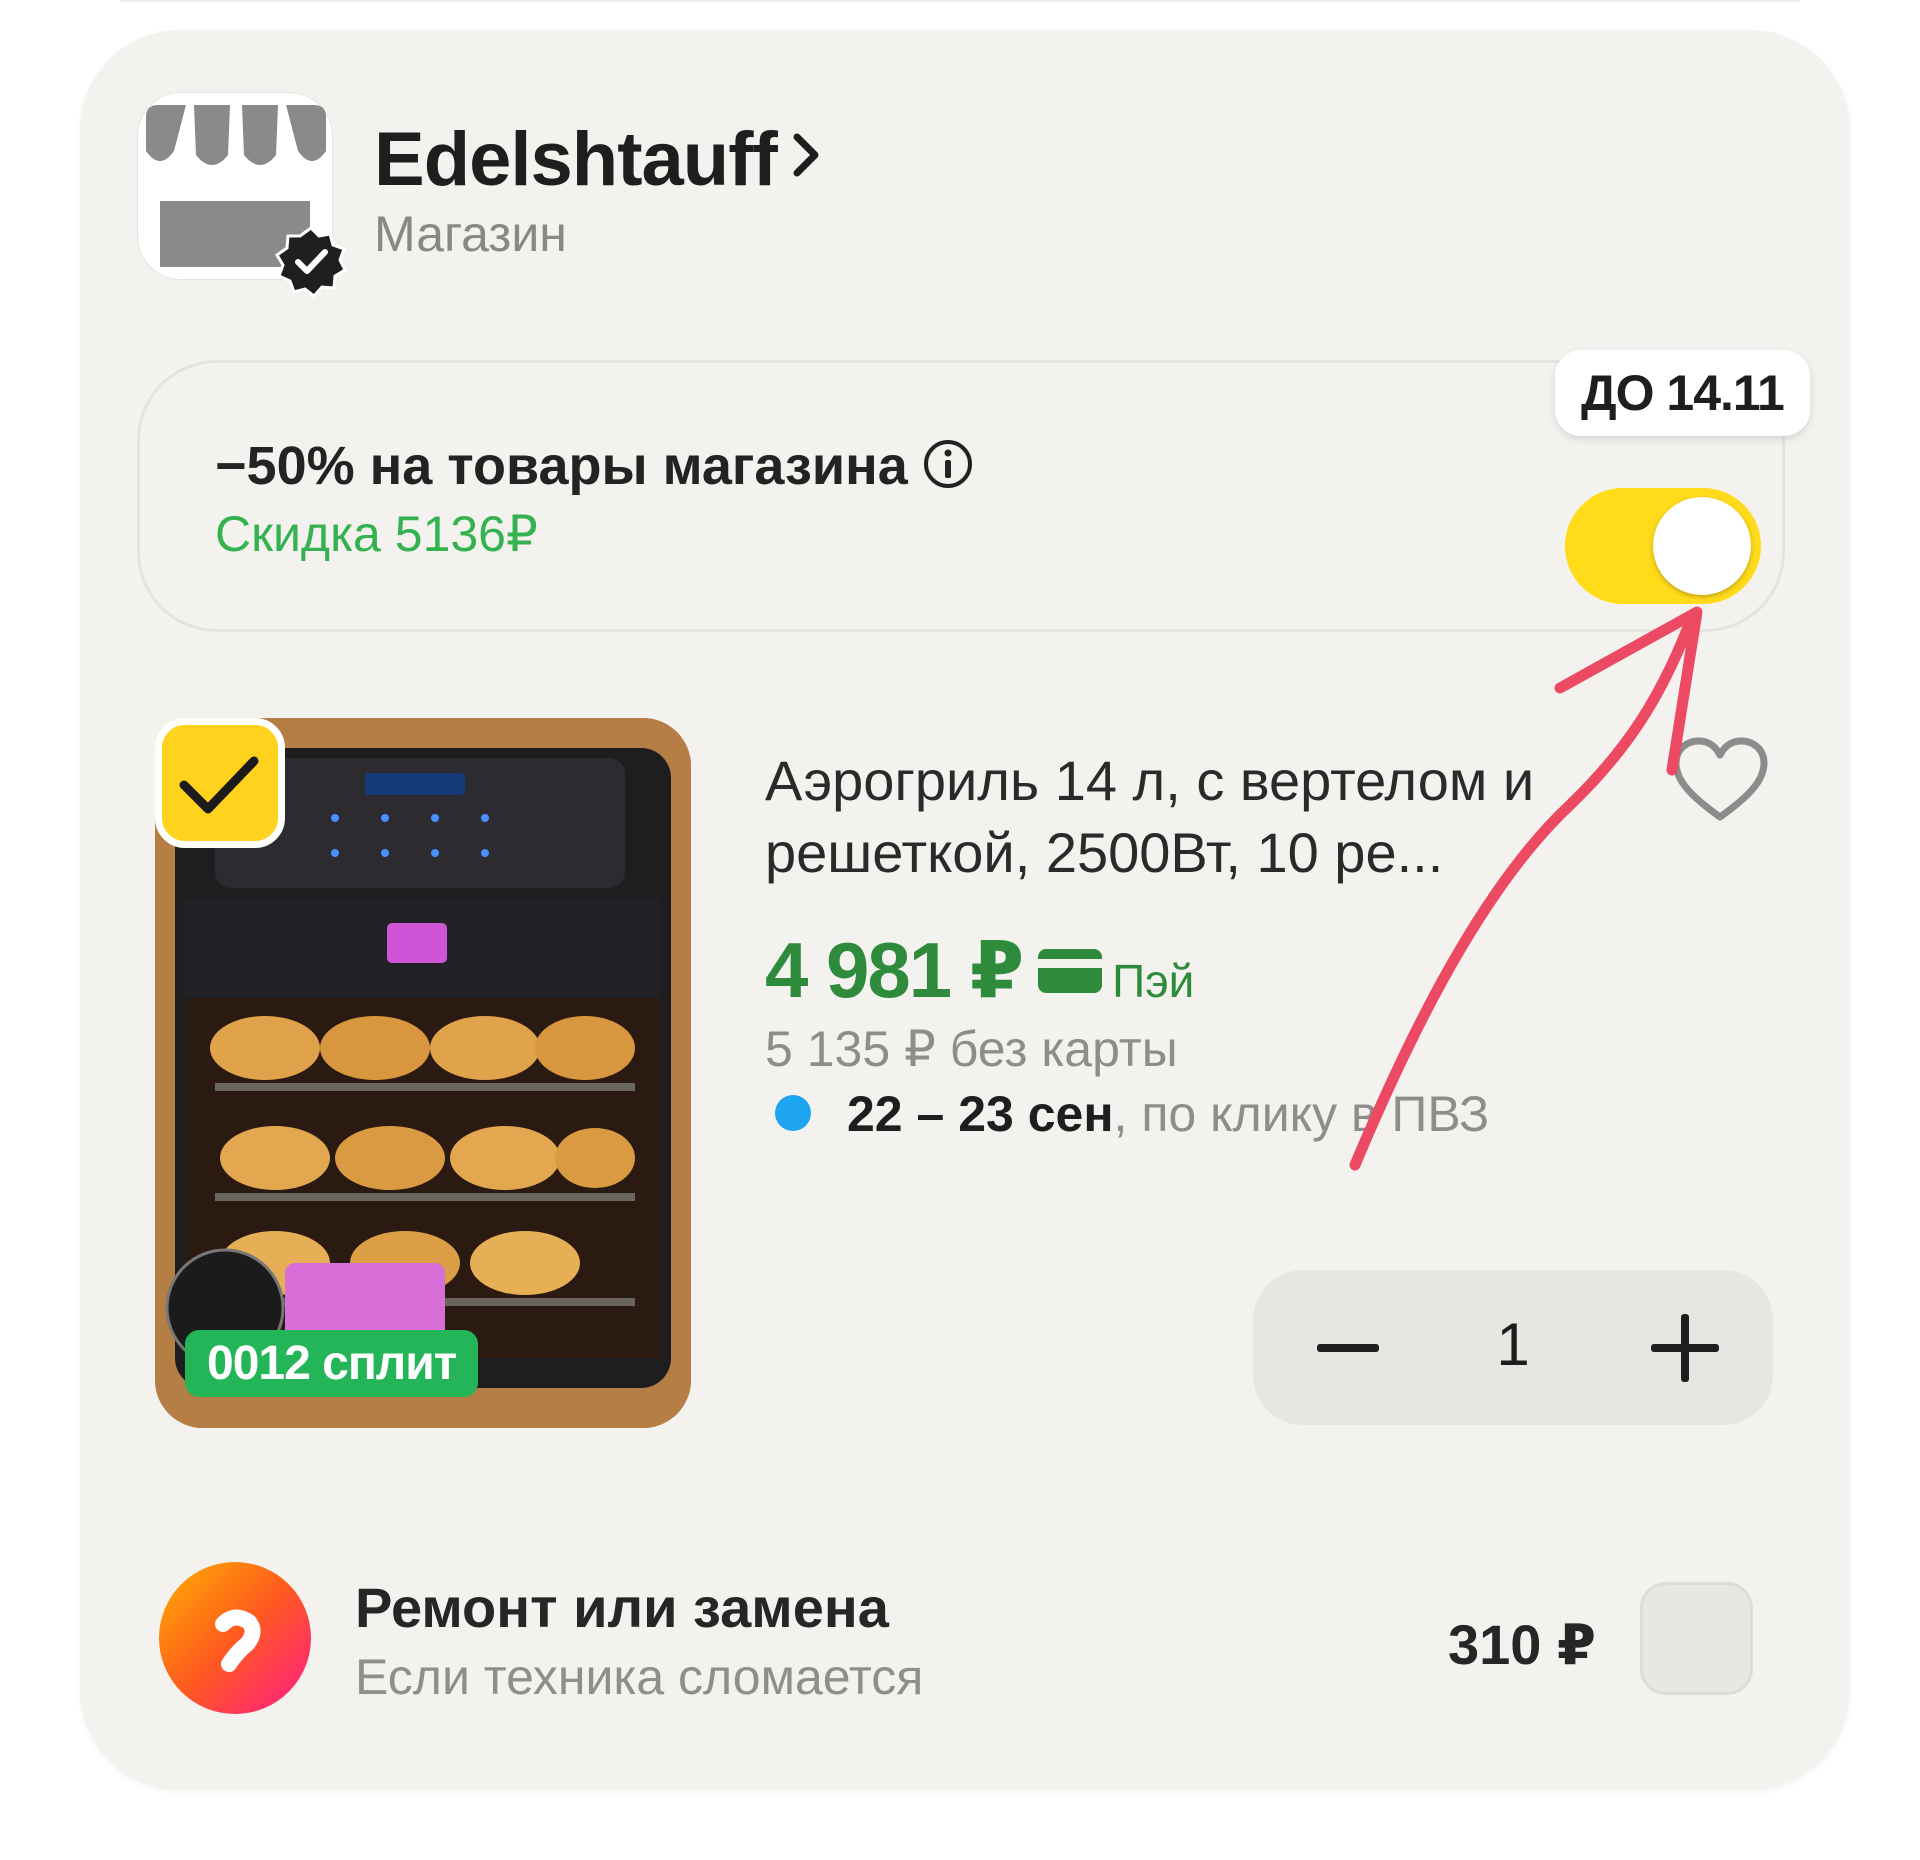  I want to click on delivery-date: 22 – 23 сен, so click(980, 1114).